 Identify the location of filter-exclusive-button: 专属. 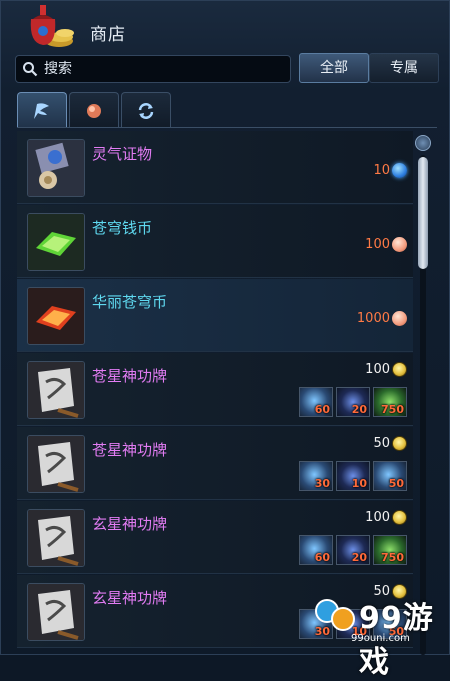
(404, 68).